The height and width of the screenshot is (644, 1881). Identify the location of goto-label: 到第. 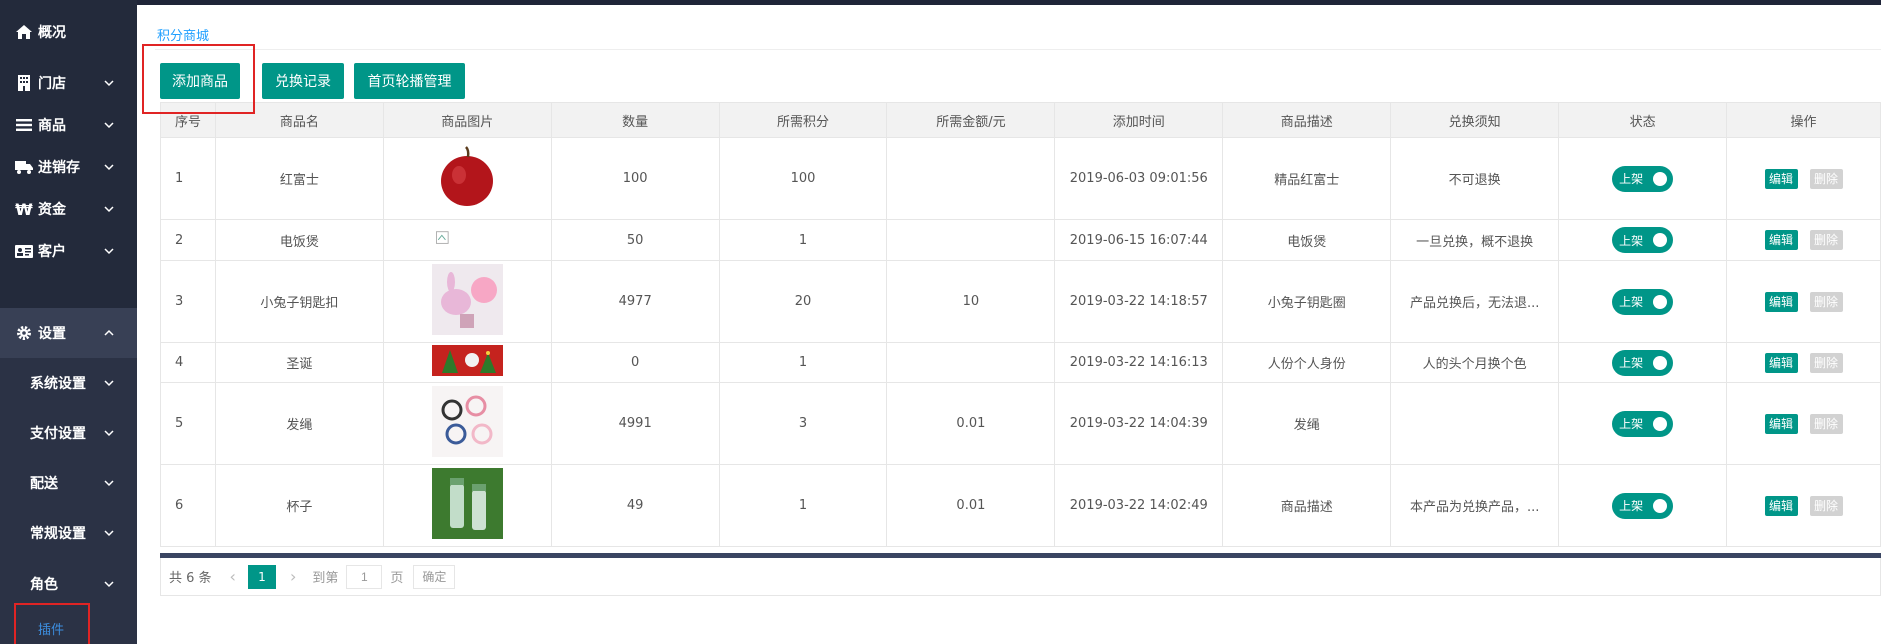
(325, 578).